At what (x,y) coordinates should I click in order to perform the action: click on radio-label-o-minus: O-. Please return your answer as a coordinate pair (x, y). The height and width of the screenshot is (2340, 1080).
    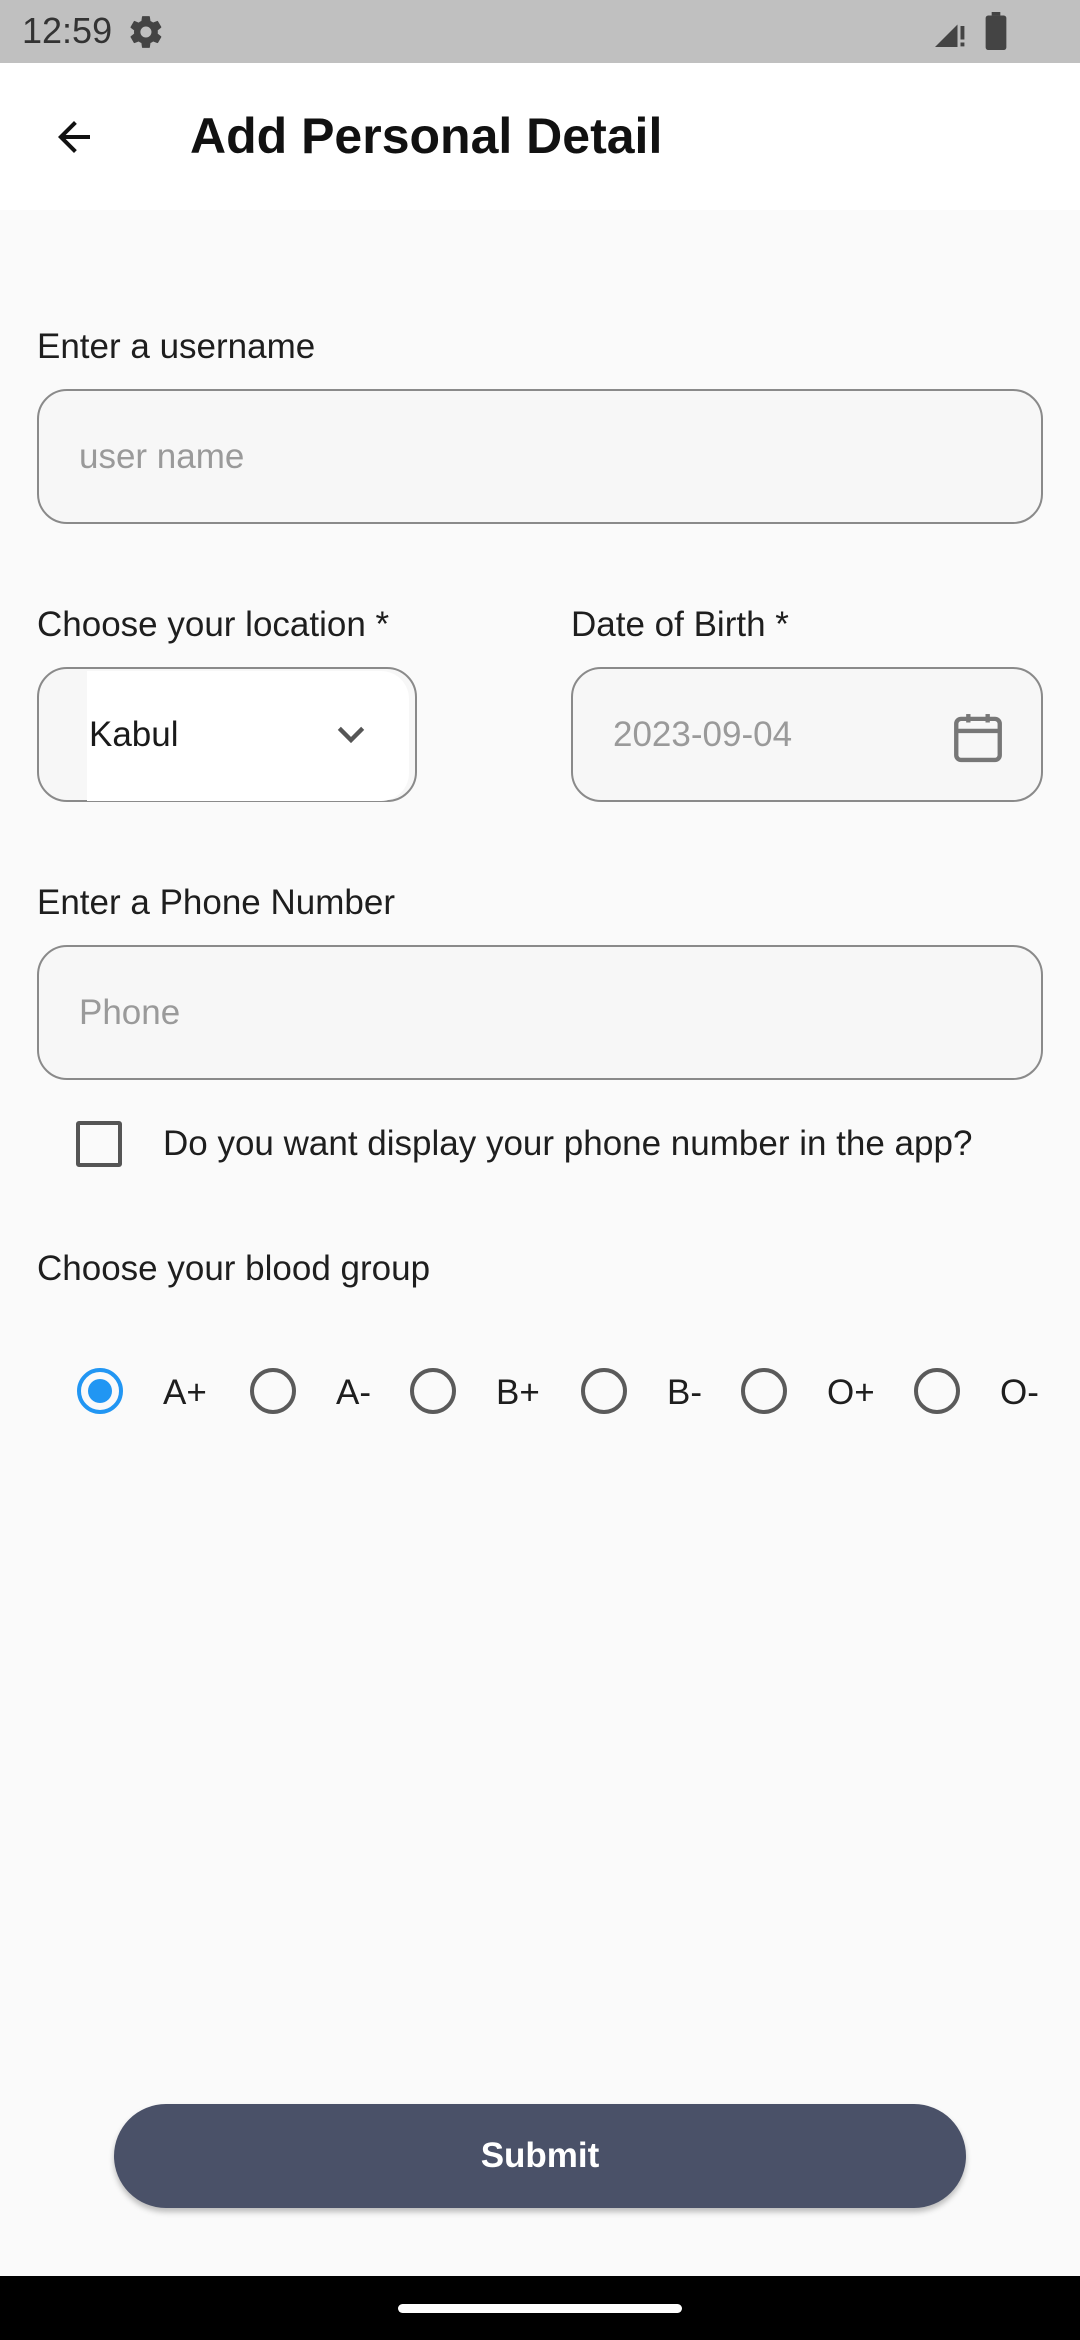
    Looking at the image, I should click on (1019, 1392).